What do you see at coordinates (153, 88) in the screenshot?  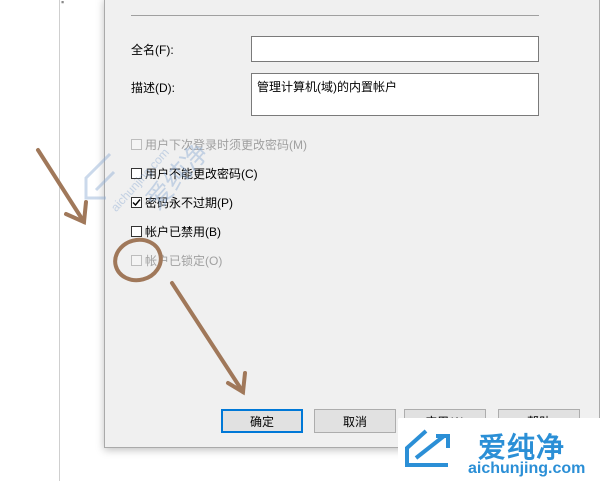 I see `description-label: 描述(D):` at bounding box center [153, 88].